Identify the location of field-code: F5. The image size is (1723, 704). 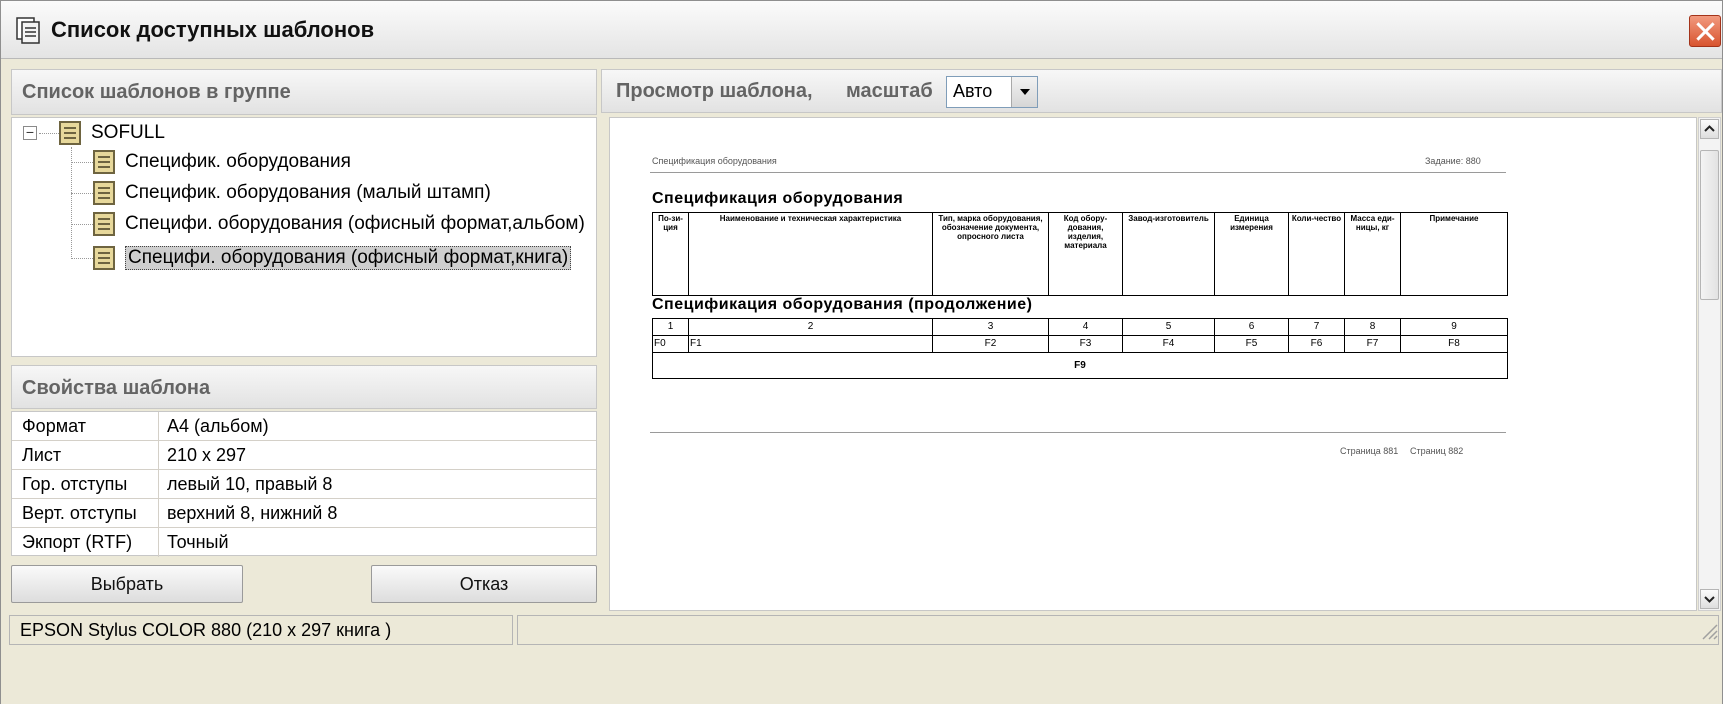
(1251, 344).